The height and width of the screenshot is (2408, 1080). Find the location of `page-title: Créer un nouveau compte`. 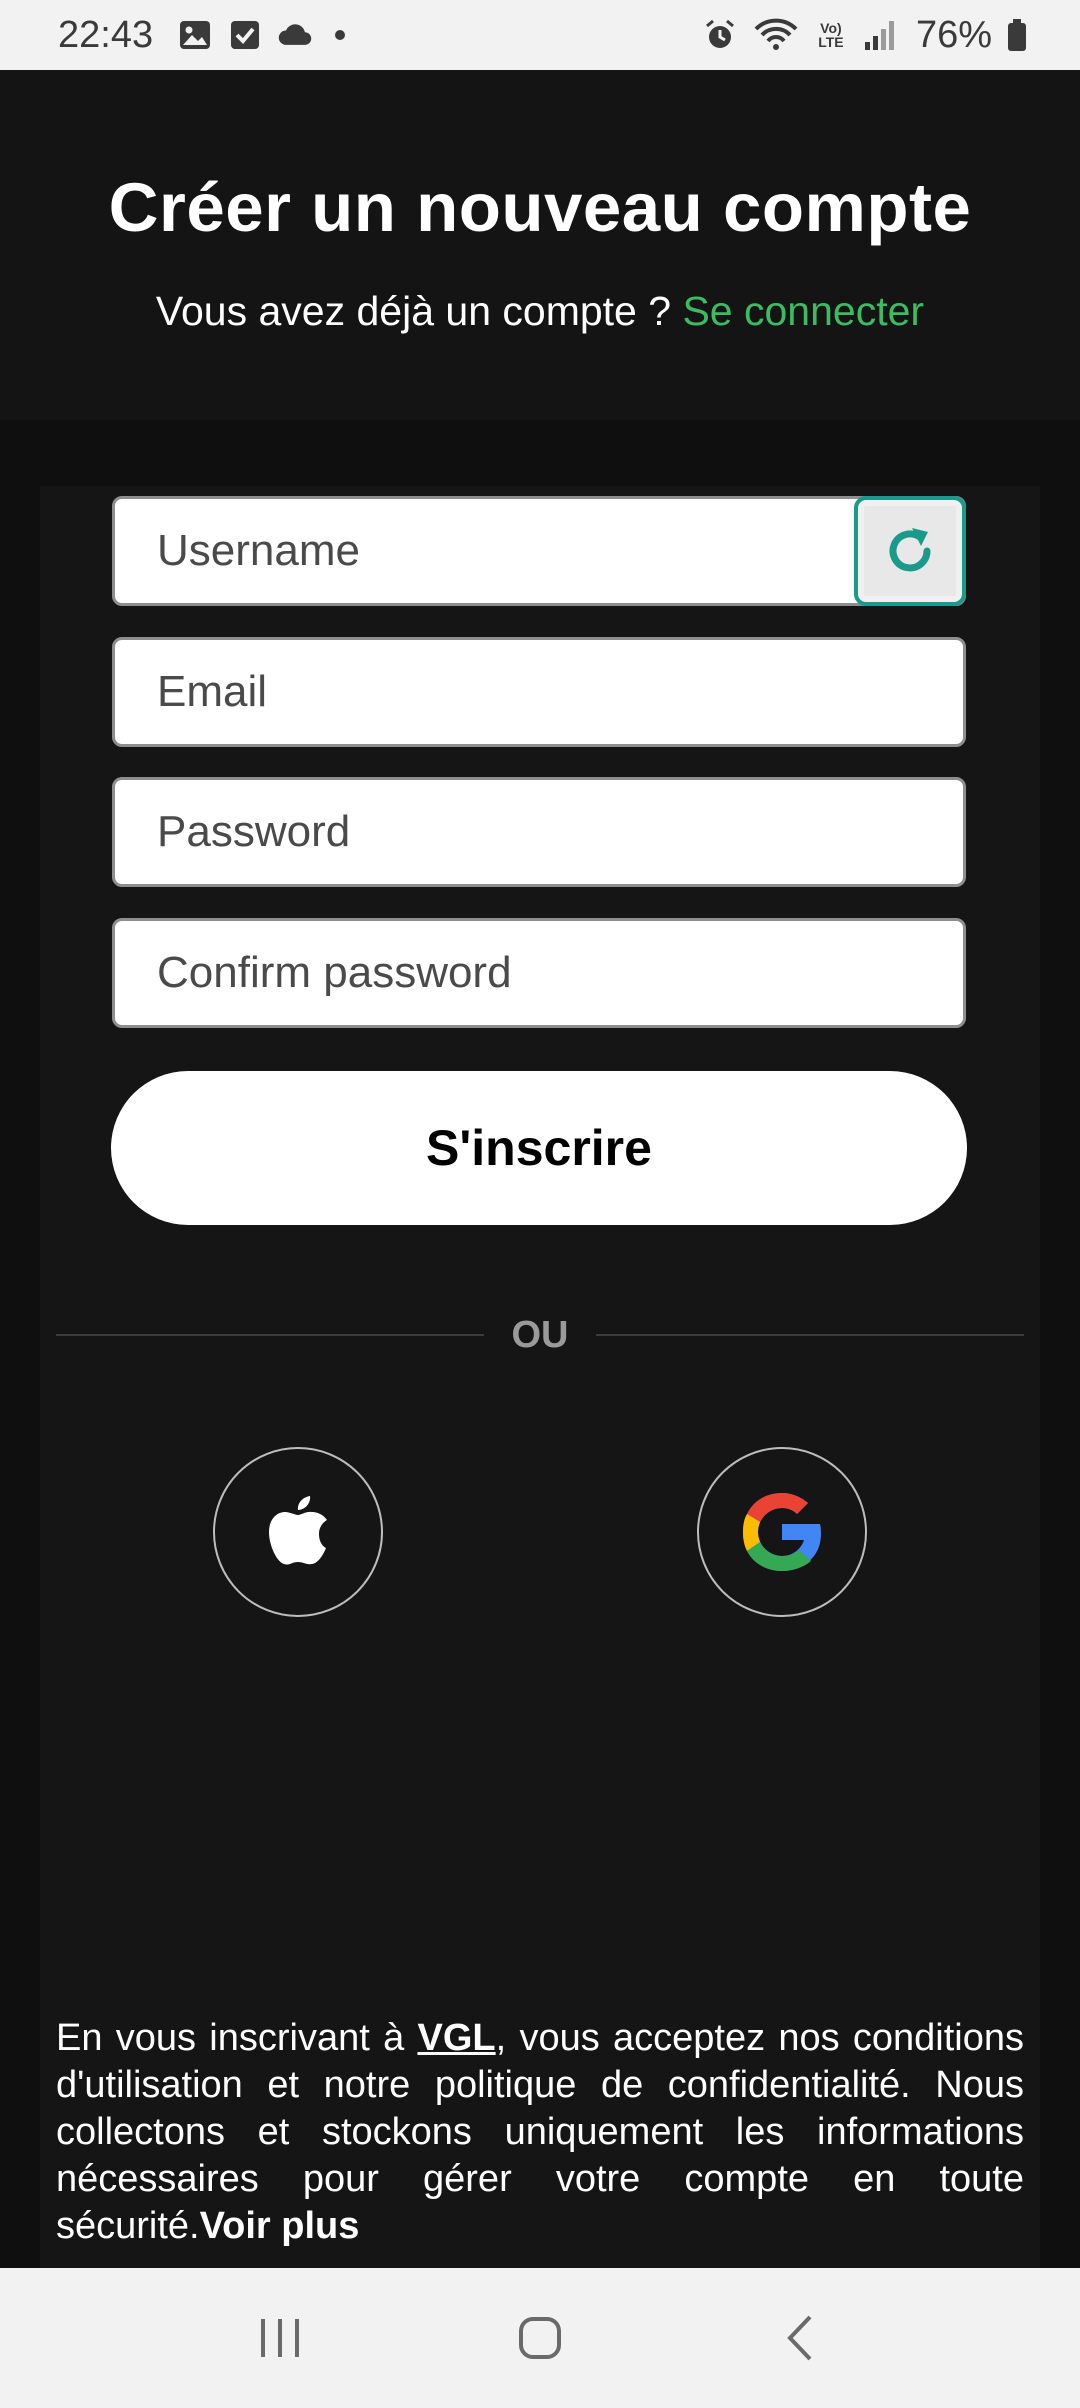

page-title: Créer un nouveau compte is located at coordinates (540, 207).